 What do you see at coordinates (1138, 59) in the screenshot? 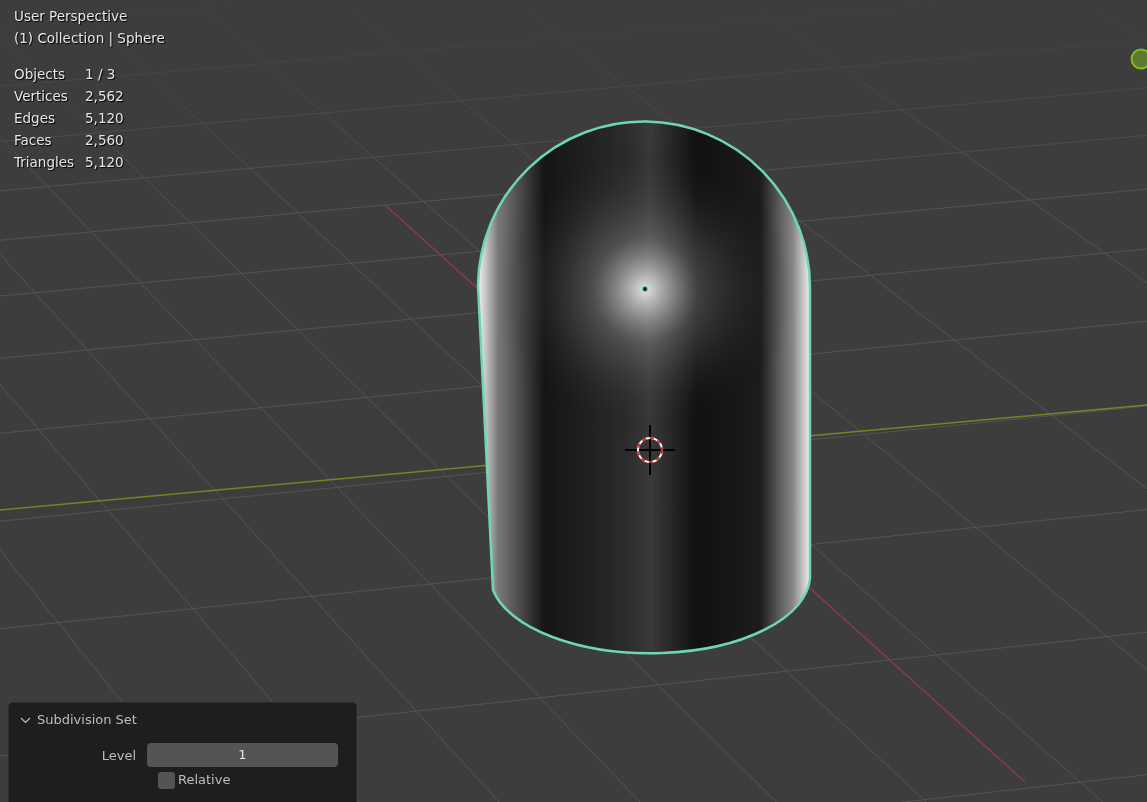
I see `circle-handle-icon` at bounding box center [1138, 59].